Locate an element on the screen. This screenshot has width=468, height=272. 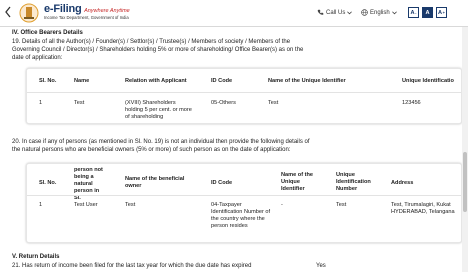
table2-header-beneficial-owner: Name of the beneficial owner is located at coordinates (155, 182).